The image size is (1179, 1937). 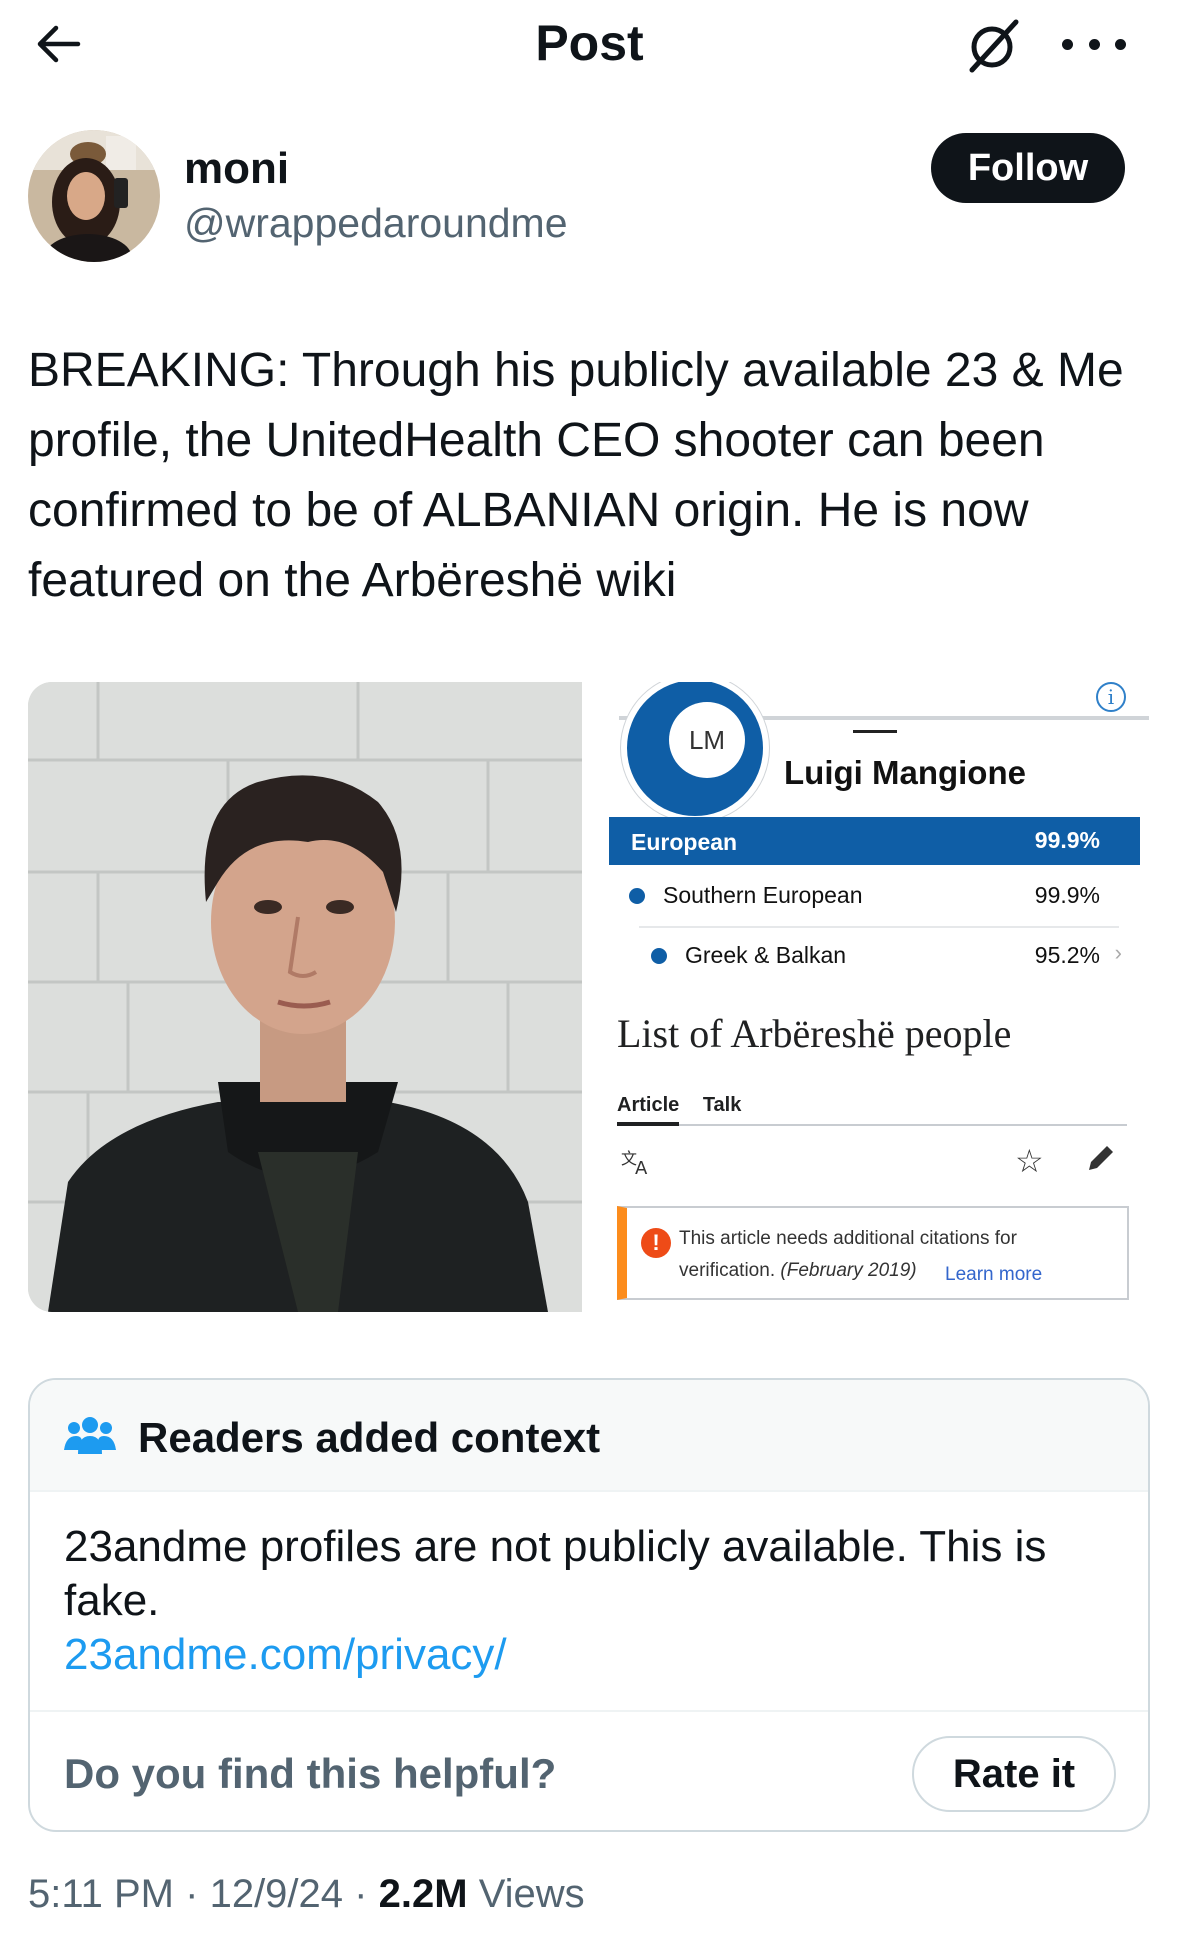 What do you see at coordinates (874, 966) in the screenshot?
I see `ancestry-row-greek: Greek & Balkan 95.2% ›` at bounding box center [874, 966].